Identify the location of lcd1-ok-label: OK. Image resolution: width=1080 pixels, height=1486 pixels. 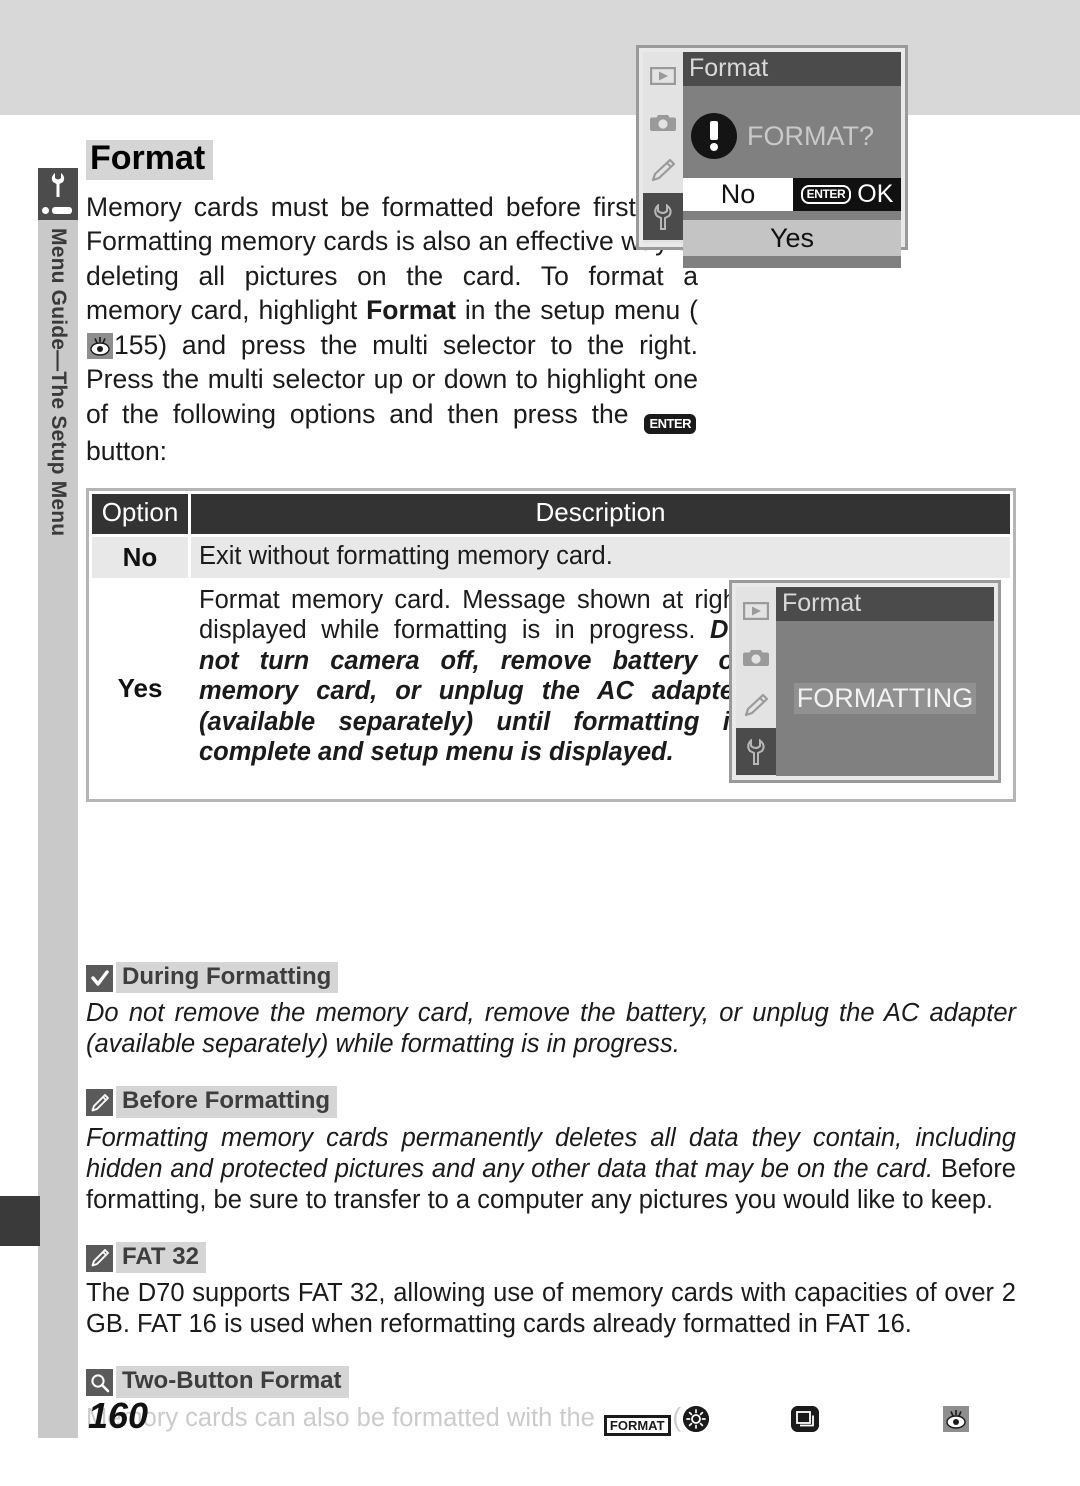
(875, 194).